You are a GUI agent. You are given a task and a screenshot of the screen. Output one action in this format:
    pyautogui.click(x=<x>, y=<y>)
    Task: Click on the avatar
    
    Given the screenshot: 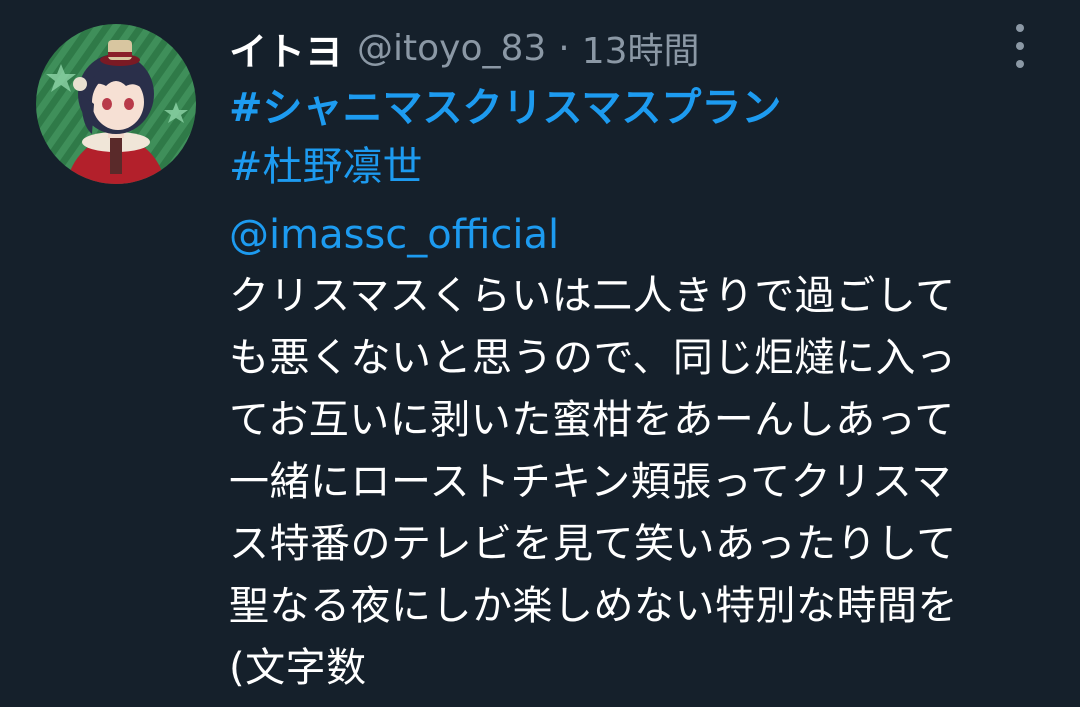 What is the action you would take?
    pyautogui.click(x=116, y=104)
    